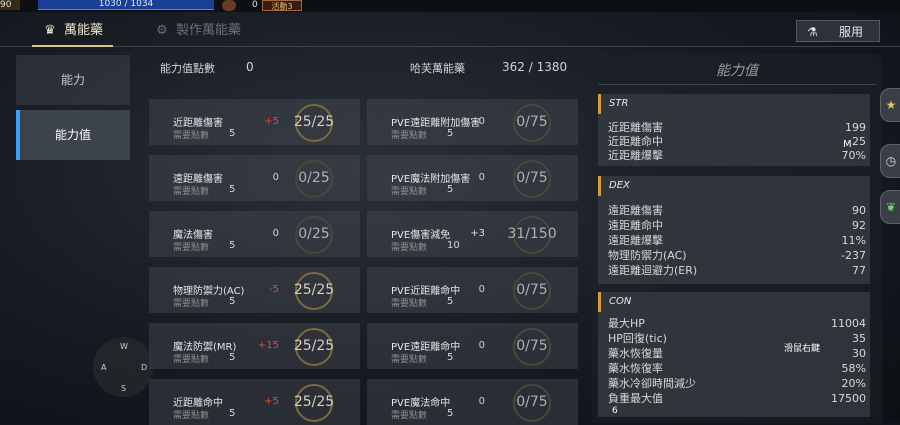  I want to click on stat-bonus: +3, so click(477, 233).